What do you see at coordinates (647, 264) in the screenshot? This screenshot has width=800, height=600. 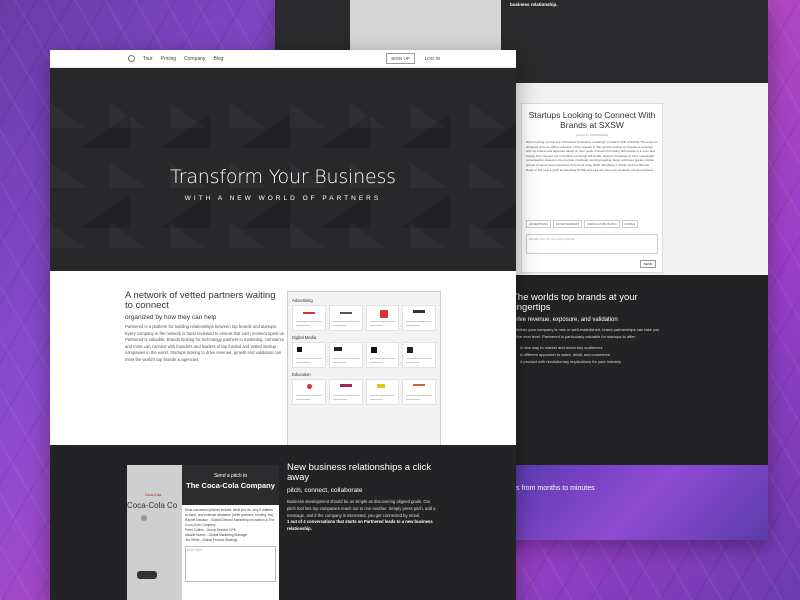 I see `send-button: SEND` at bounding box center [647, 264].